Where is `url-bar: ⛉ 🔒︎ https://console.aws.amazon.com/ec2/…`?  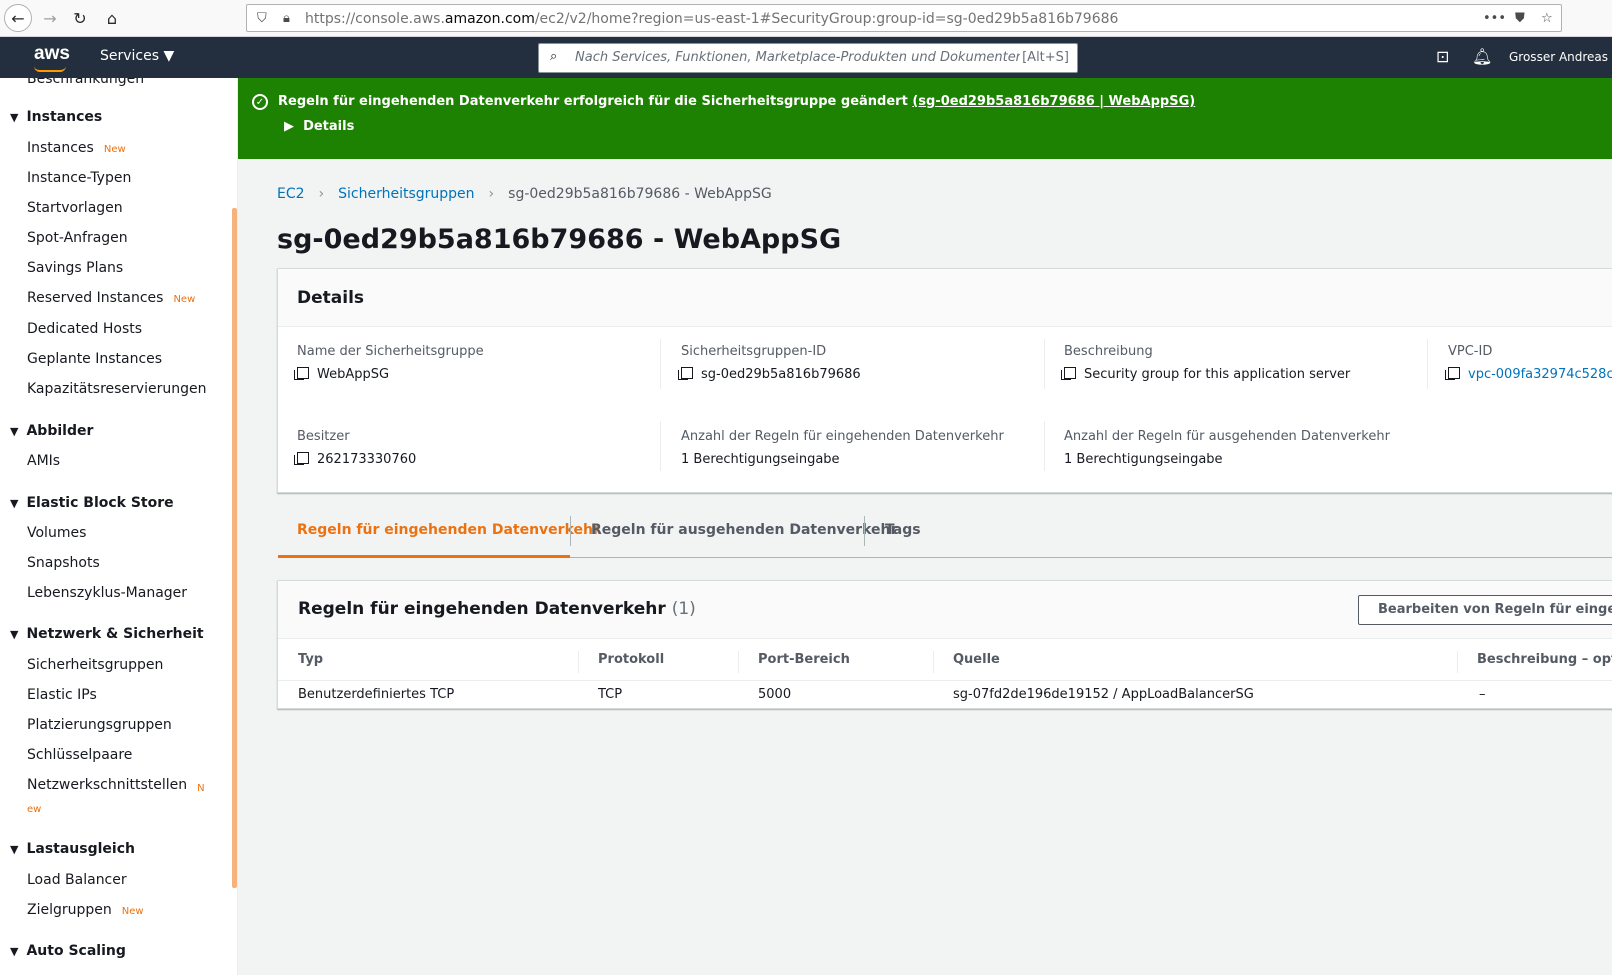 url-bar: ⛉ 🔒︎ https://console.aws.amazon.com/ec2/… is located at coordinates (904, 18).